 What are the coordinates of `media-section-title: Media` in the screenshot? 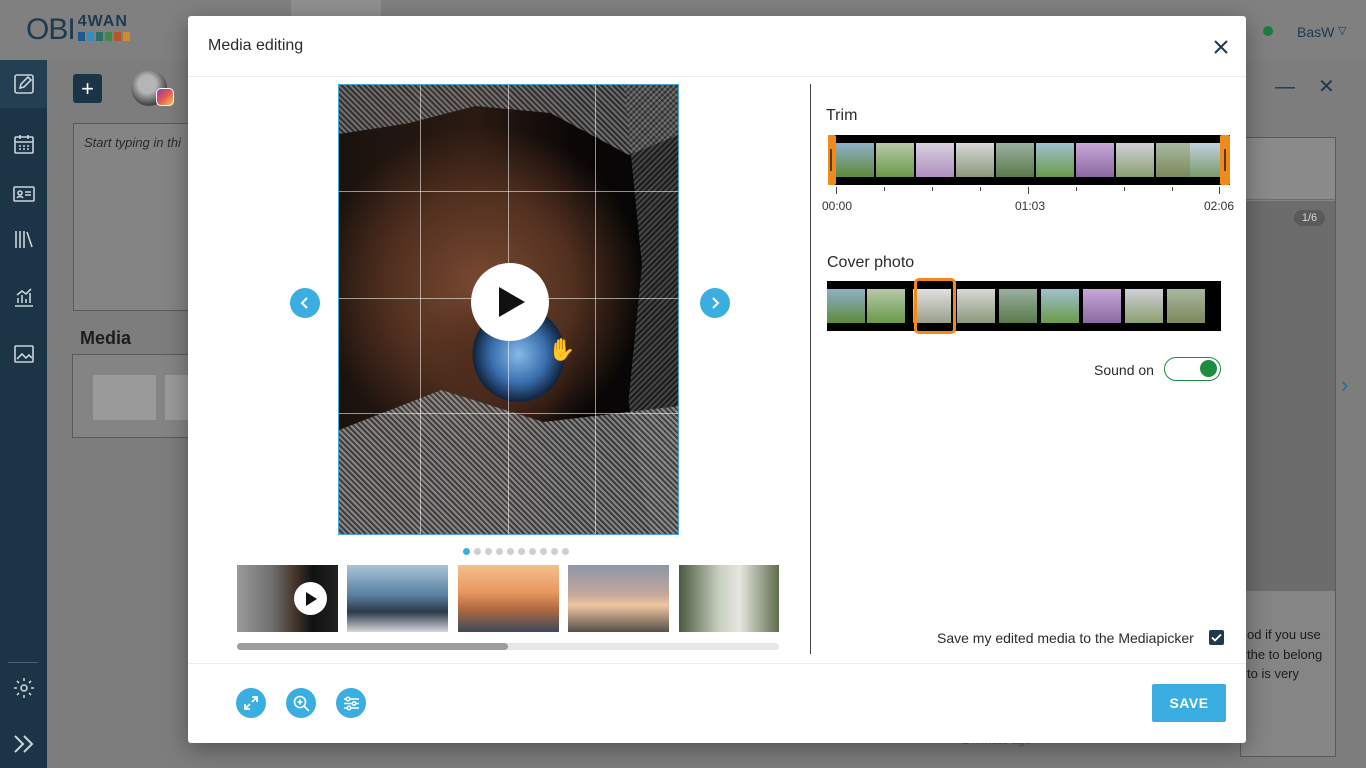 It's located at (106, 338).